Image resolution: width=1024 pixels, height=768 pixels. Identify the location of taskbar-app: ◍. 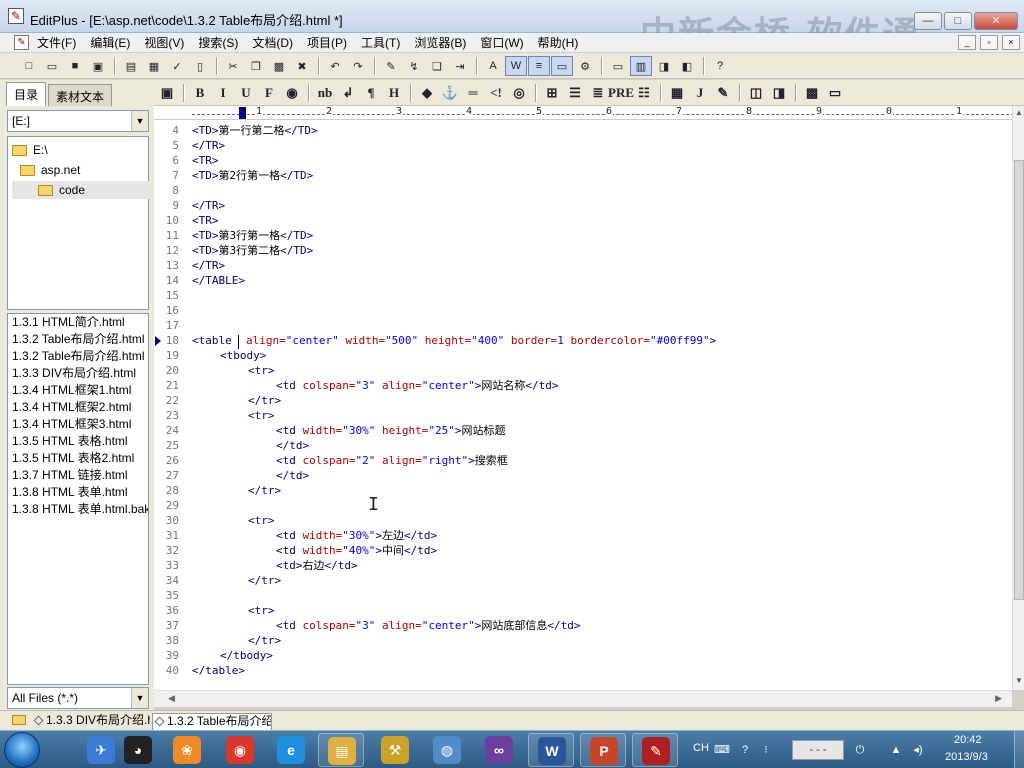
(447, 750).